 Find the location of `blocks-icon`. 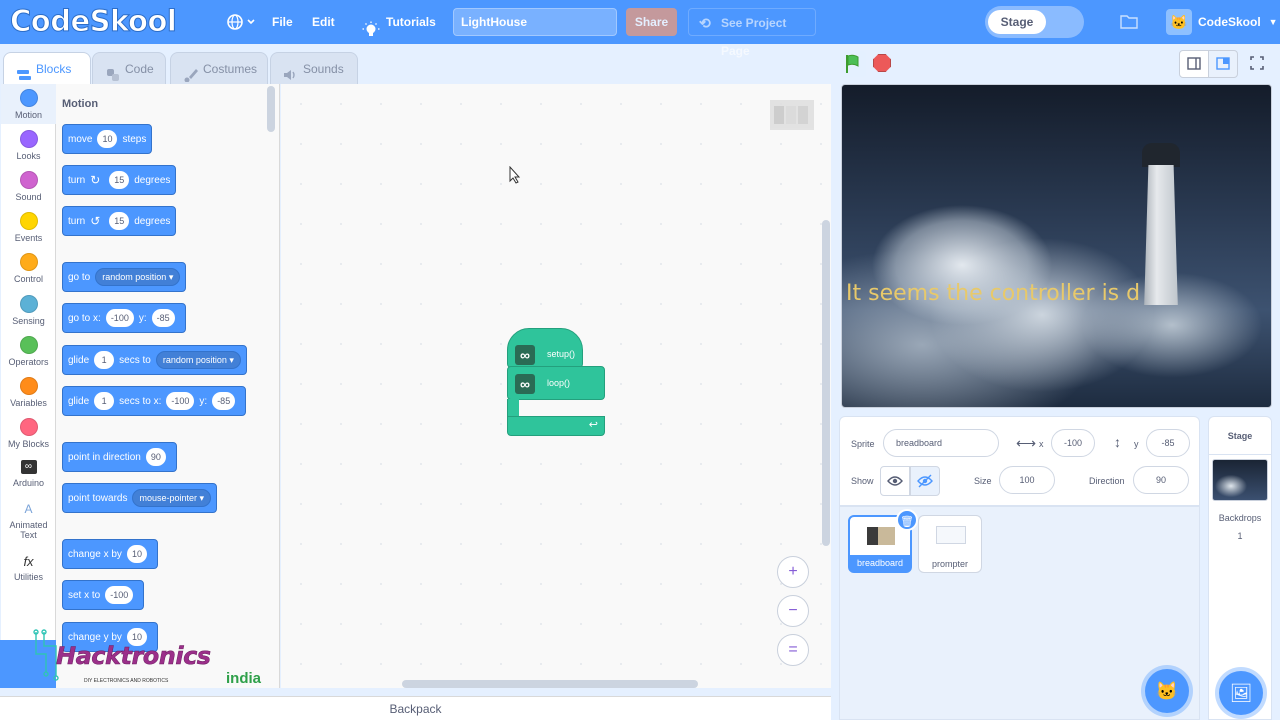

blocks-icon is located at coordinates (24, 71).